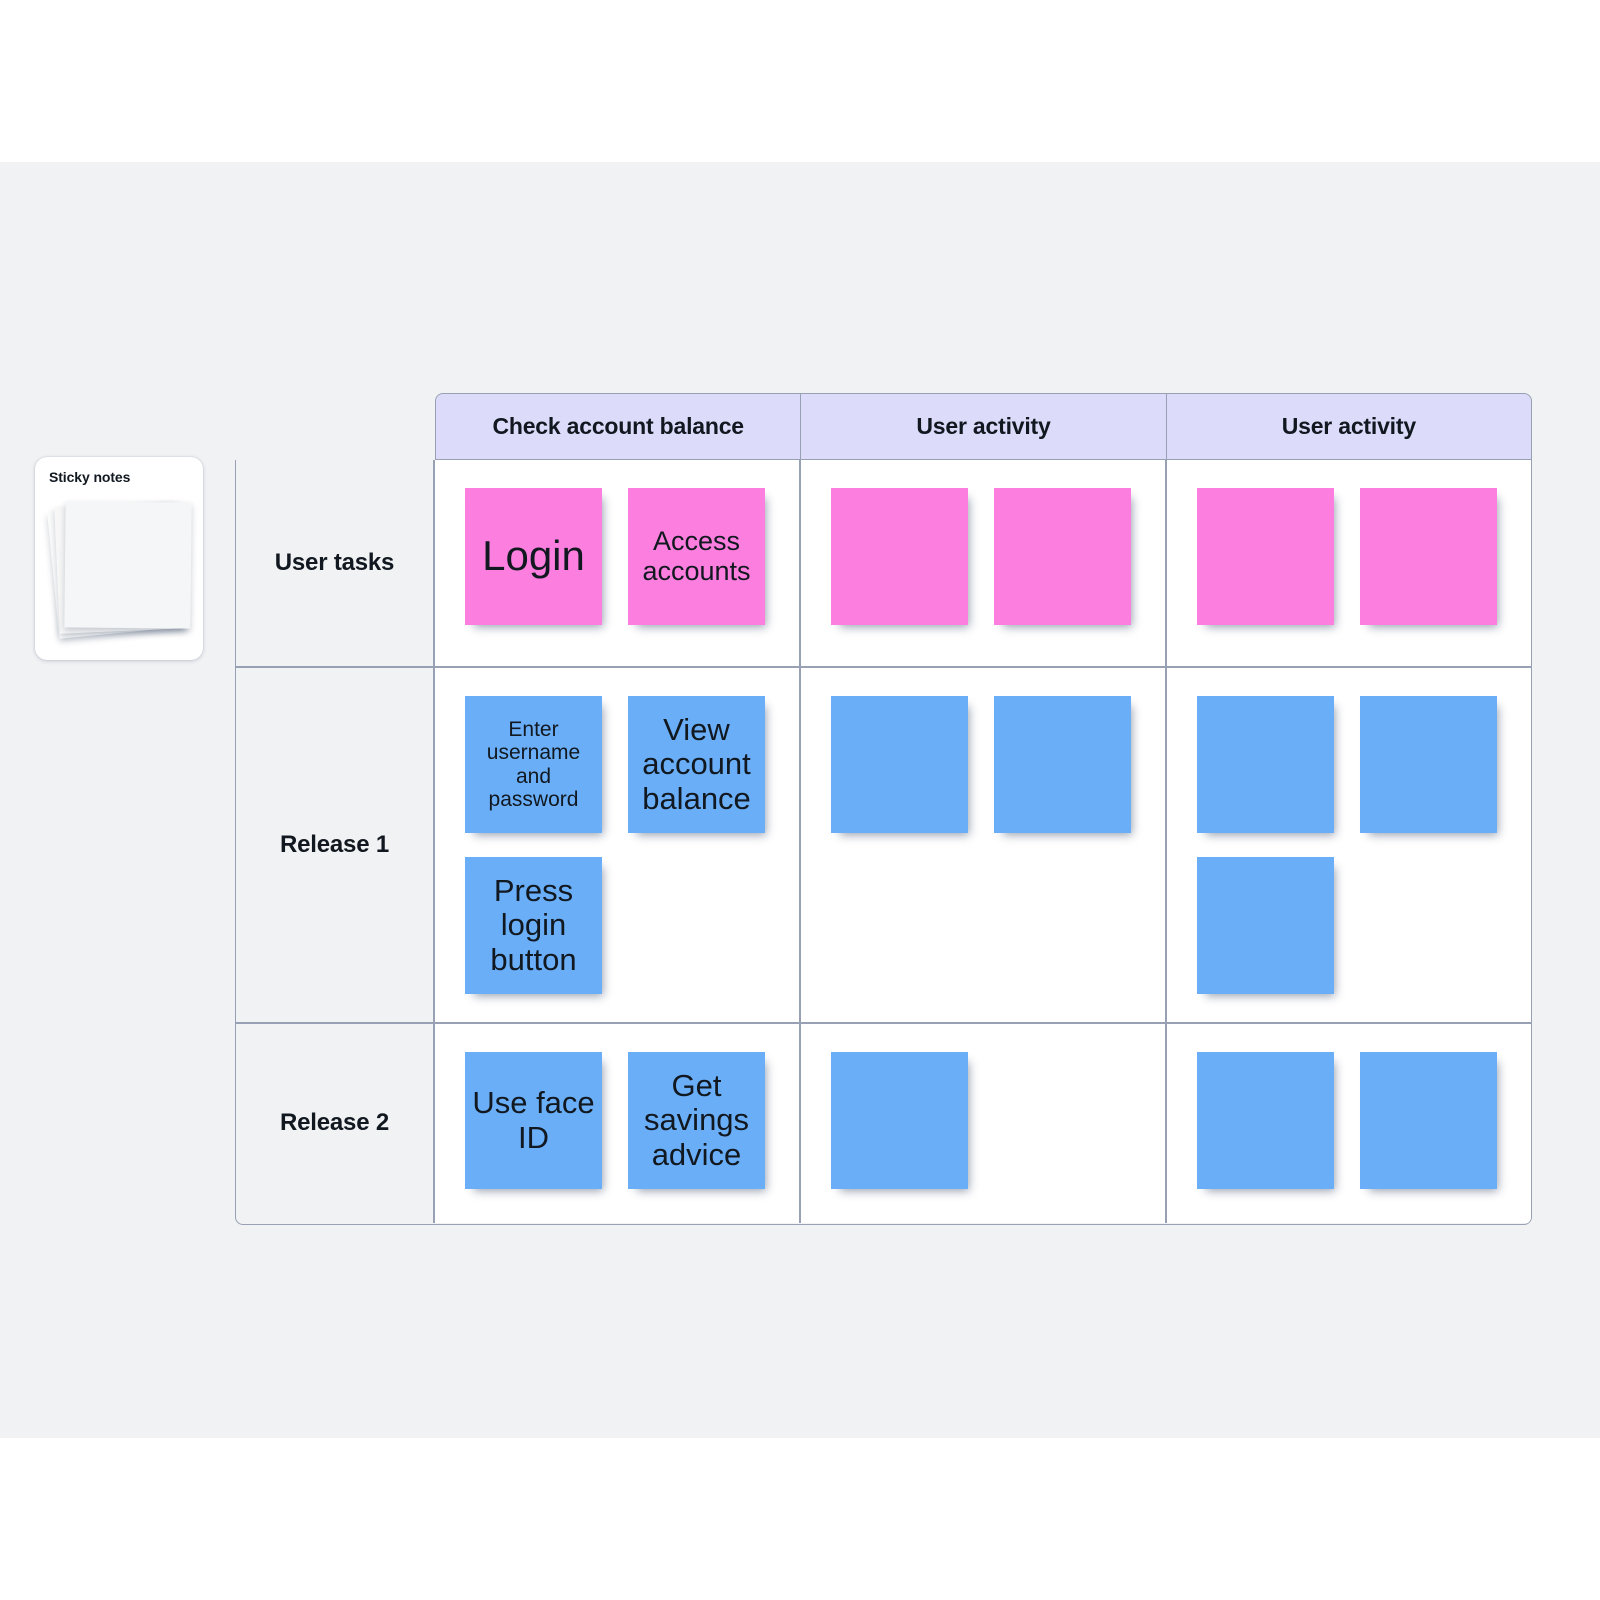 Image resolution: width=1600 pixels, height=1600 pixels. I want to click on cell-release-2-col2, so click(984, 1123).